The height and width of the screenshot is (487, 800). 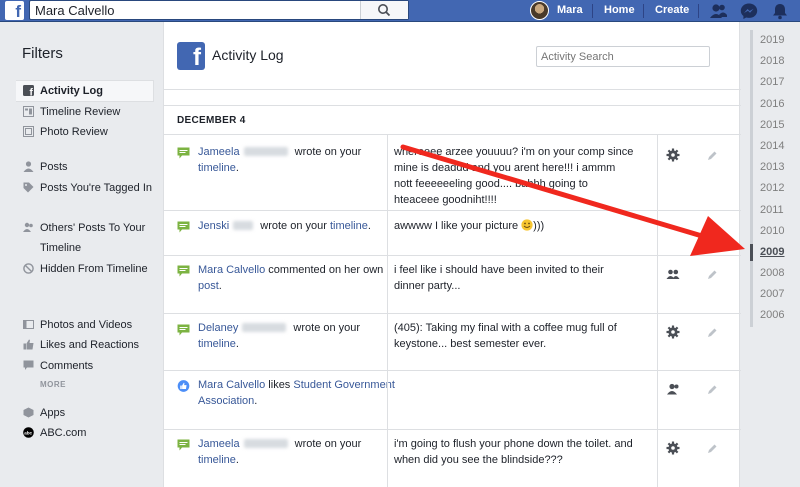 What do you see at coordinates (539, 10) in the screenshot?
I see `avatar` at bounding box center [539, 10].